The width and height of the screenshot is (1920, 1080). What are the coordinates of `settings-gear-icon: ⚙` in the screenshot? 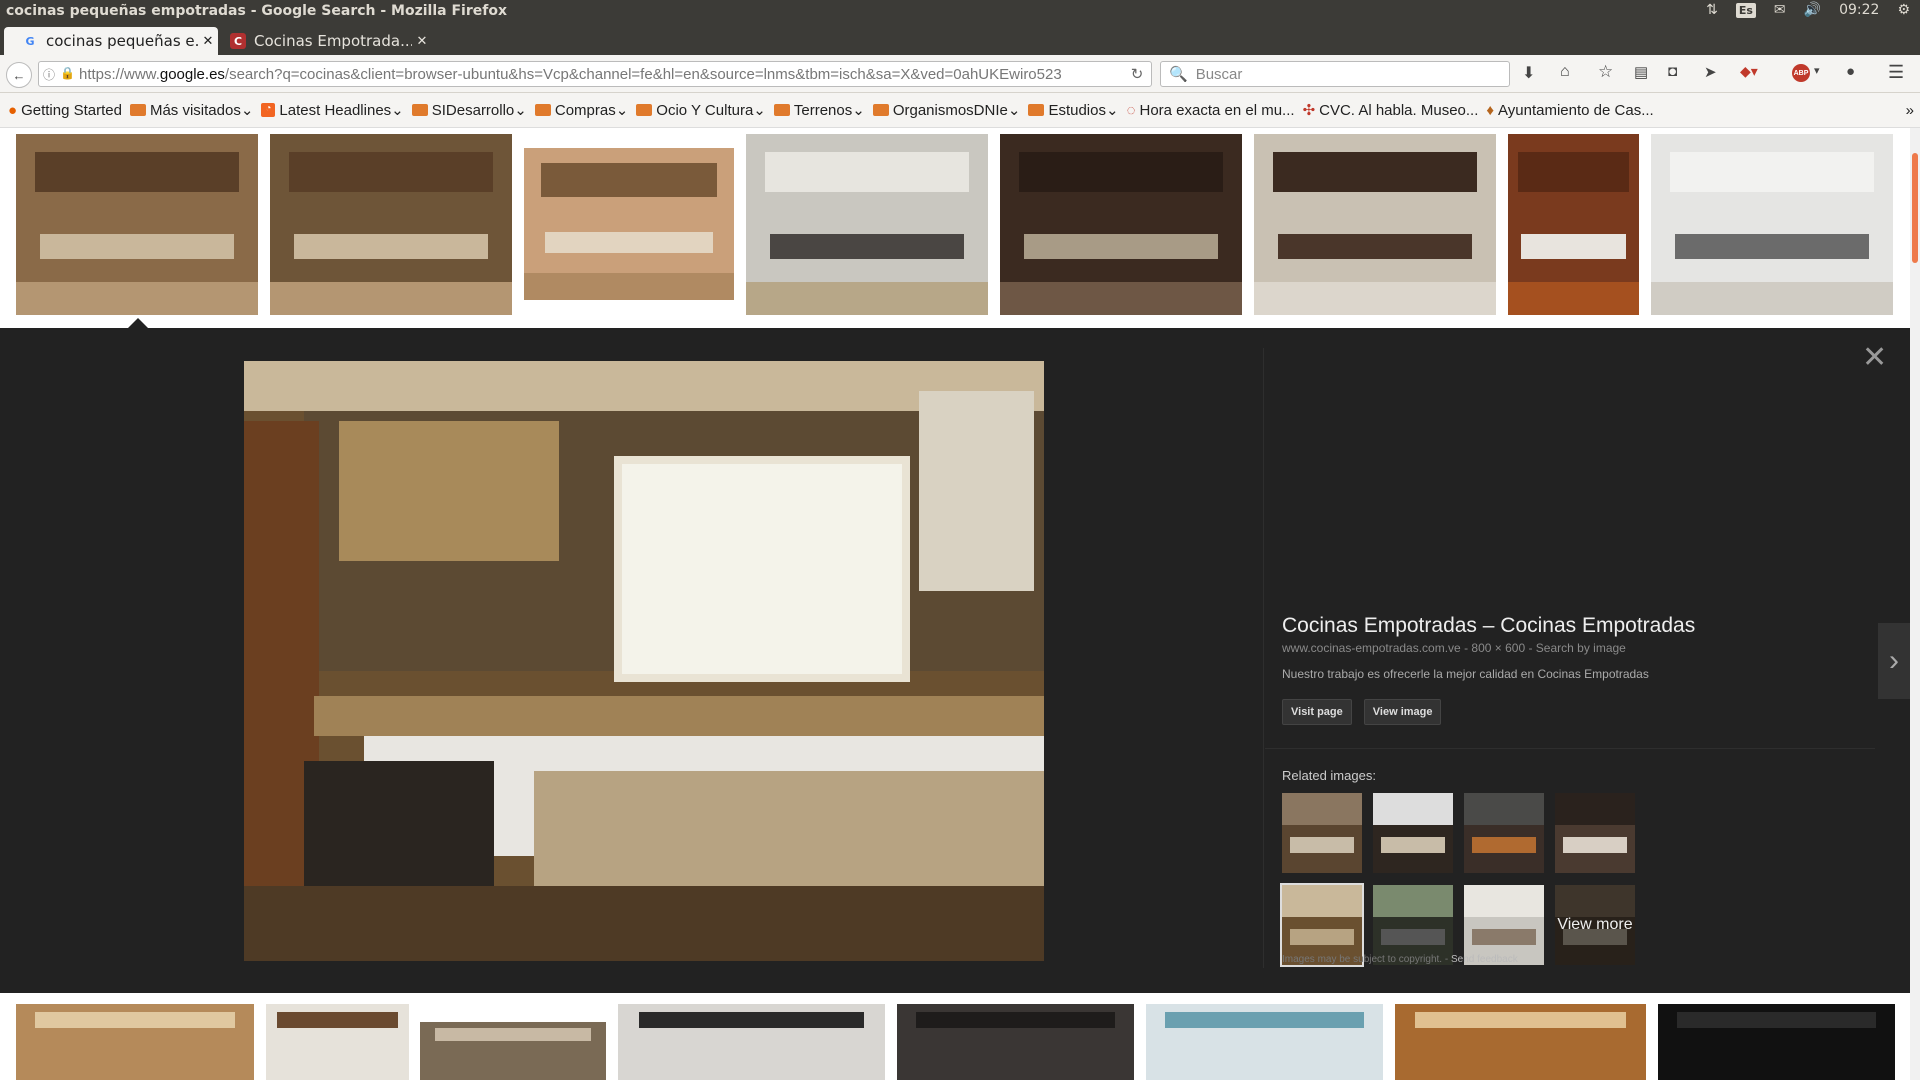 It's located at (1903, 10).